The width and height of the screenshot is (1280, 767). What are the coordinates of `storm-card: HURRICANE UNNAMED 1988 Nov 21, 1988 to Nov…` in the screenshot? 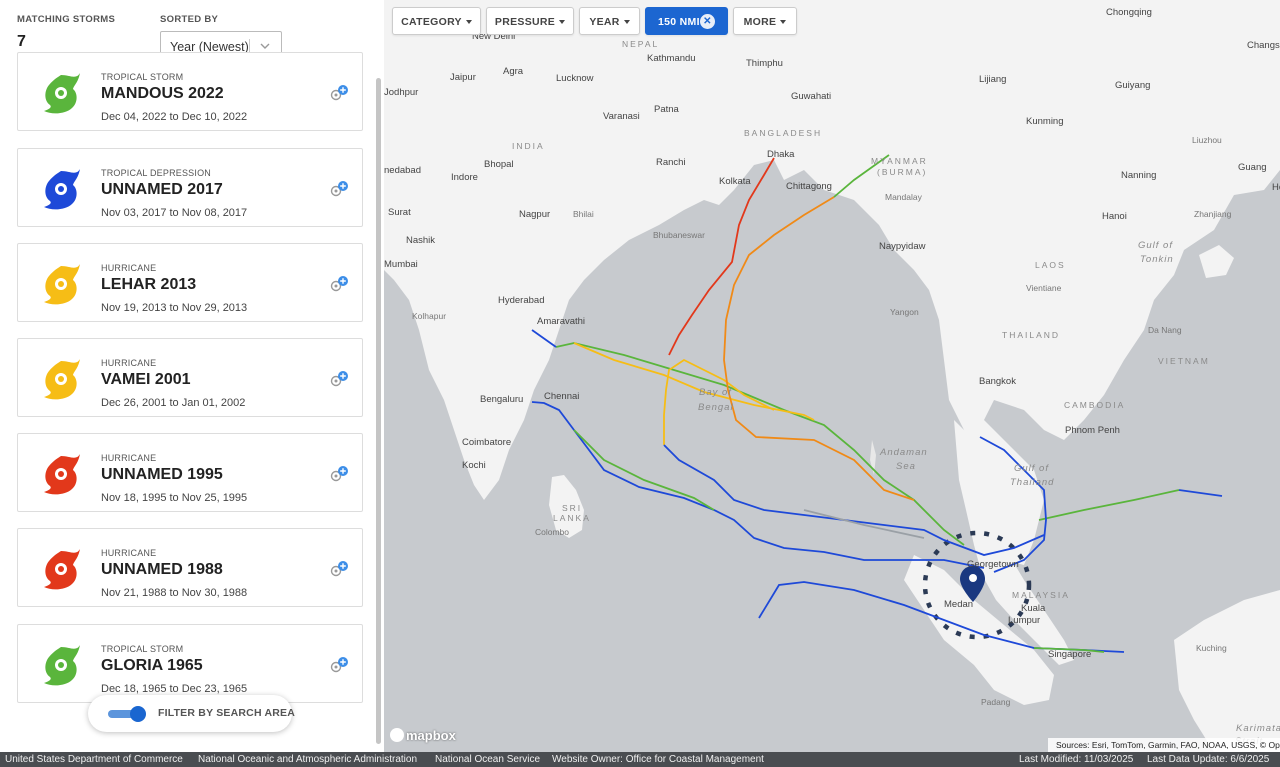 It's located at (190, 567).